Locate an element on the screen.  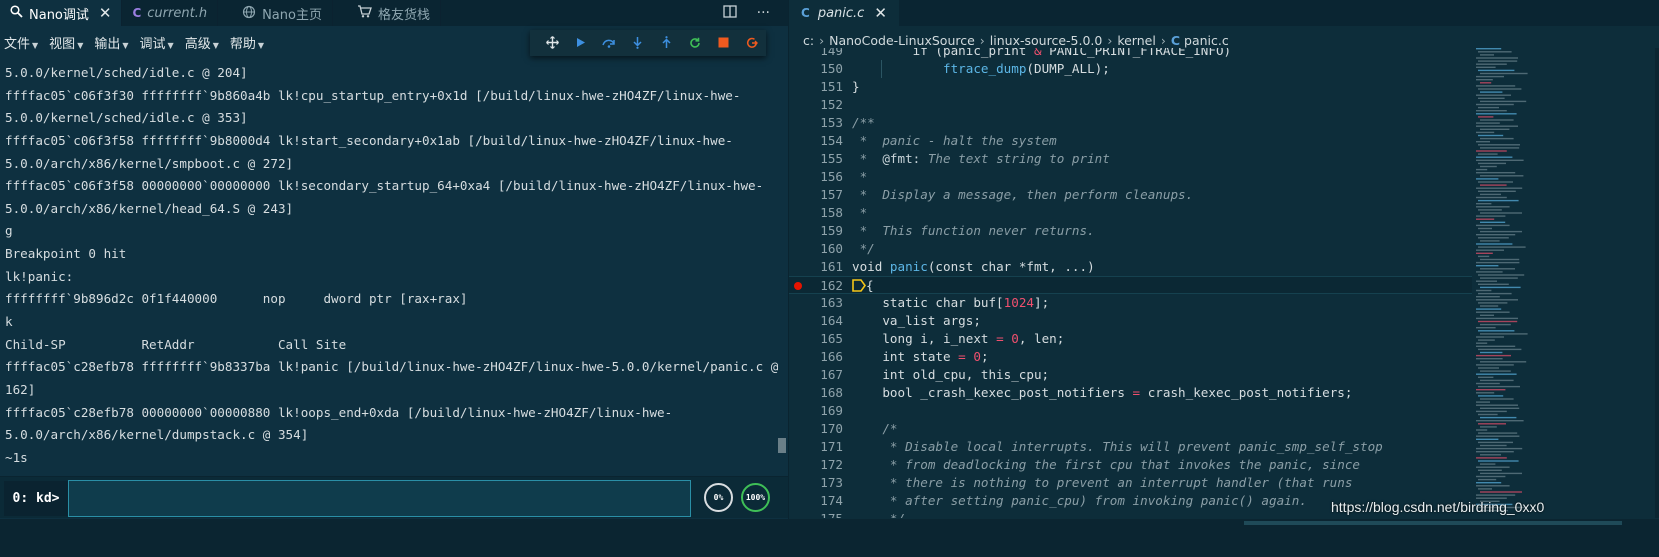
line-number: 166 is located at coordinates (816, 357).